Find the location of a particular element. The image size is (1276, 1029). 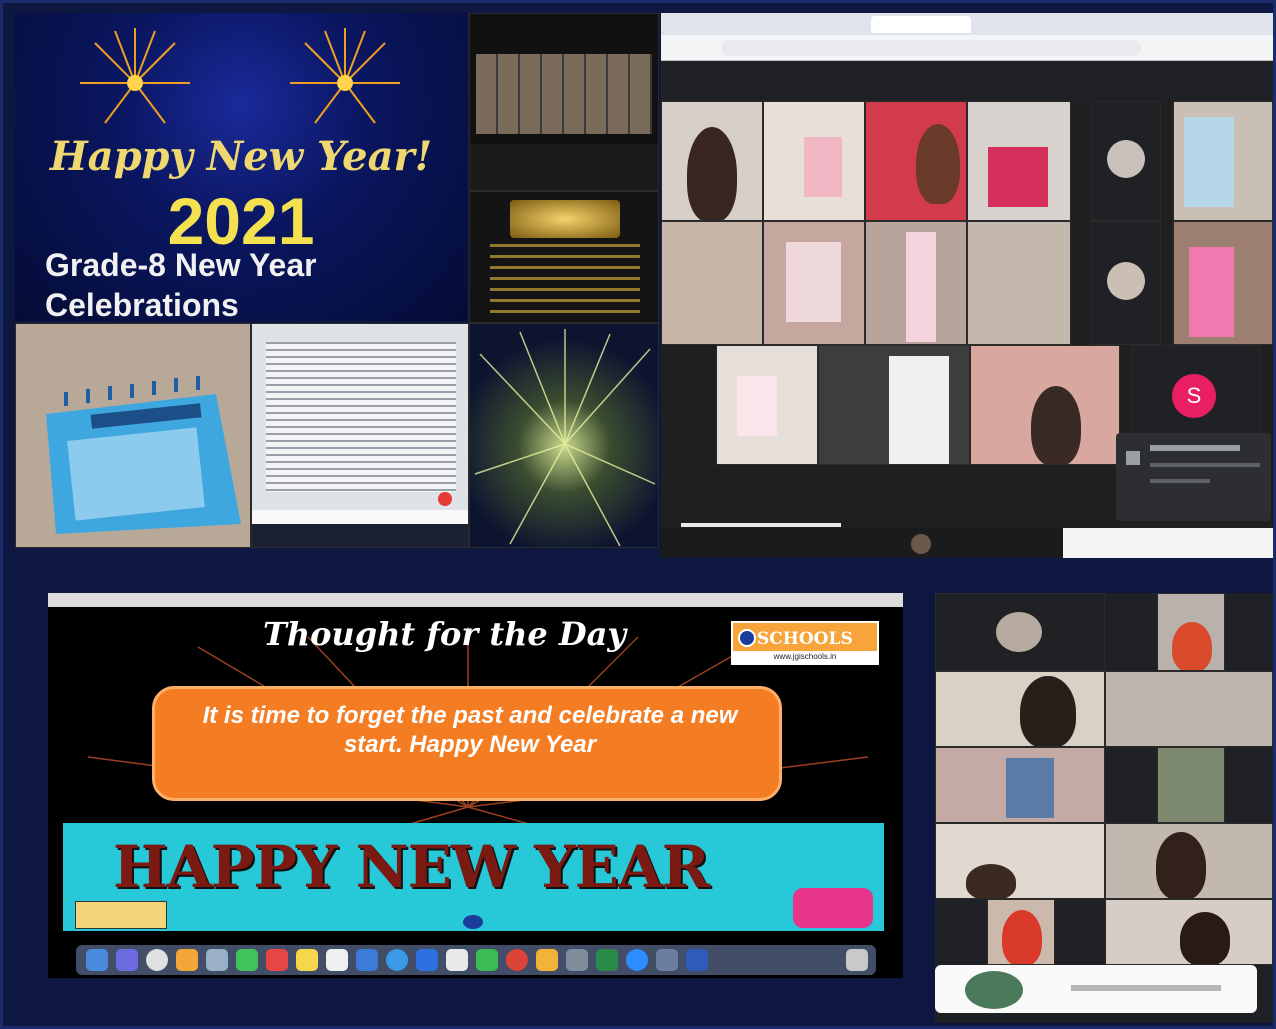

poster-subtitle: Grade-8 New Year Celebrations is located at coordinates (181, 283).